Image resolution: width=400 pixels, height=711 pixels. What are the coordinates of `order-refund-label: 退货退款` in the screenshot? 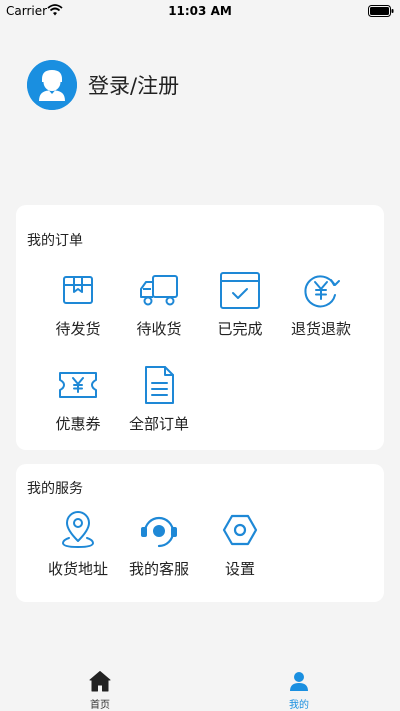 It's located at (320, 329).